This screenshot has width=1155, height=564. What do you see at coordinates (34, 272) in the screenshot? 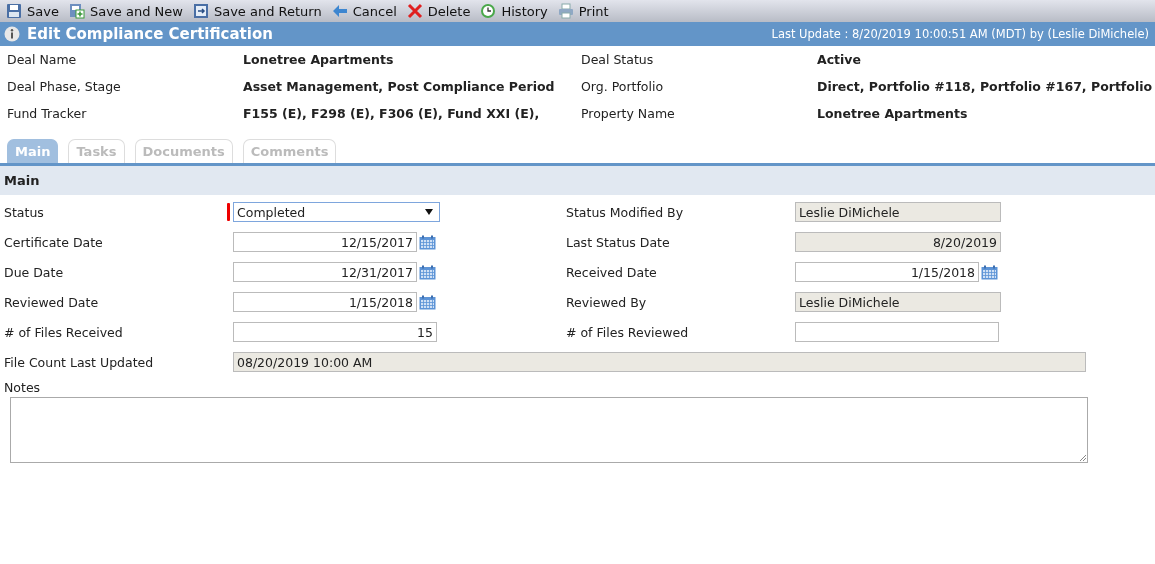
I see `field-label: Due Date` at bounding box center [34, 272].